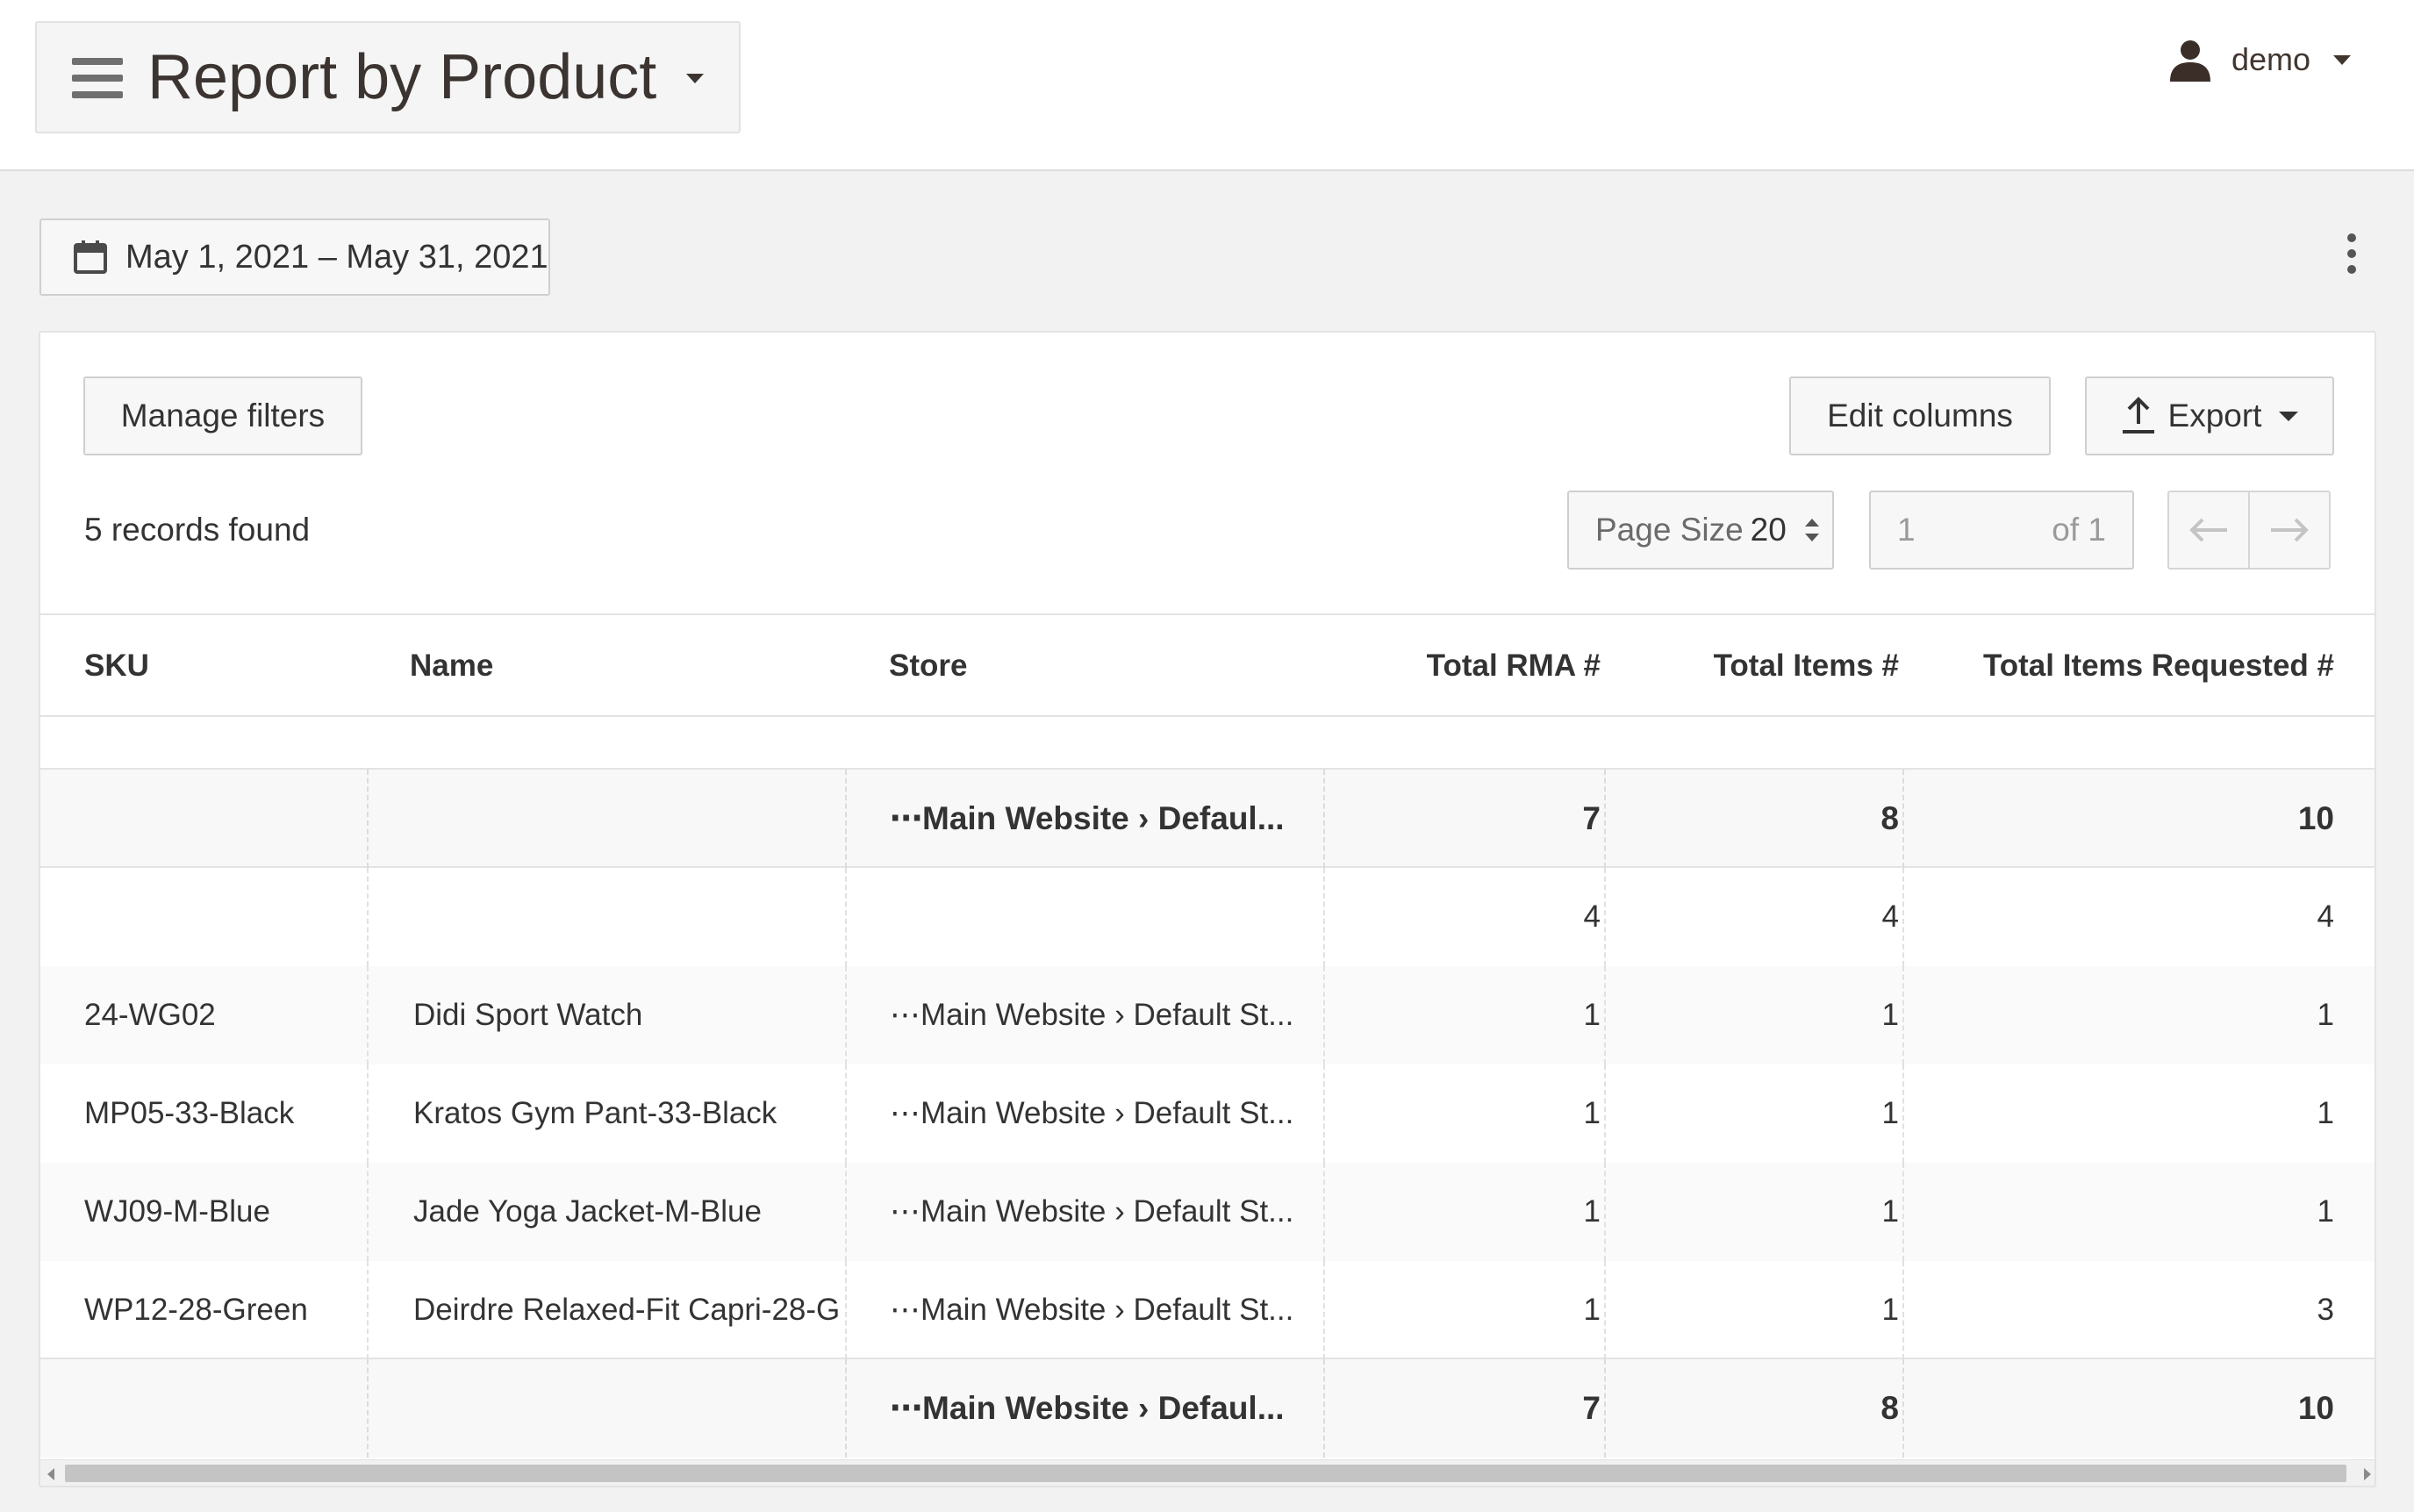  I want to click on export-label: Export, so click(2215, 416).